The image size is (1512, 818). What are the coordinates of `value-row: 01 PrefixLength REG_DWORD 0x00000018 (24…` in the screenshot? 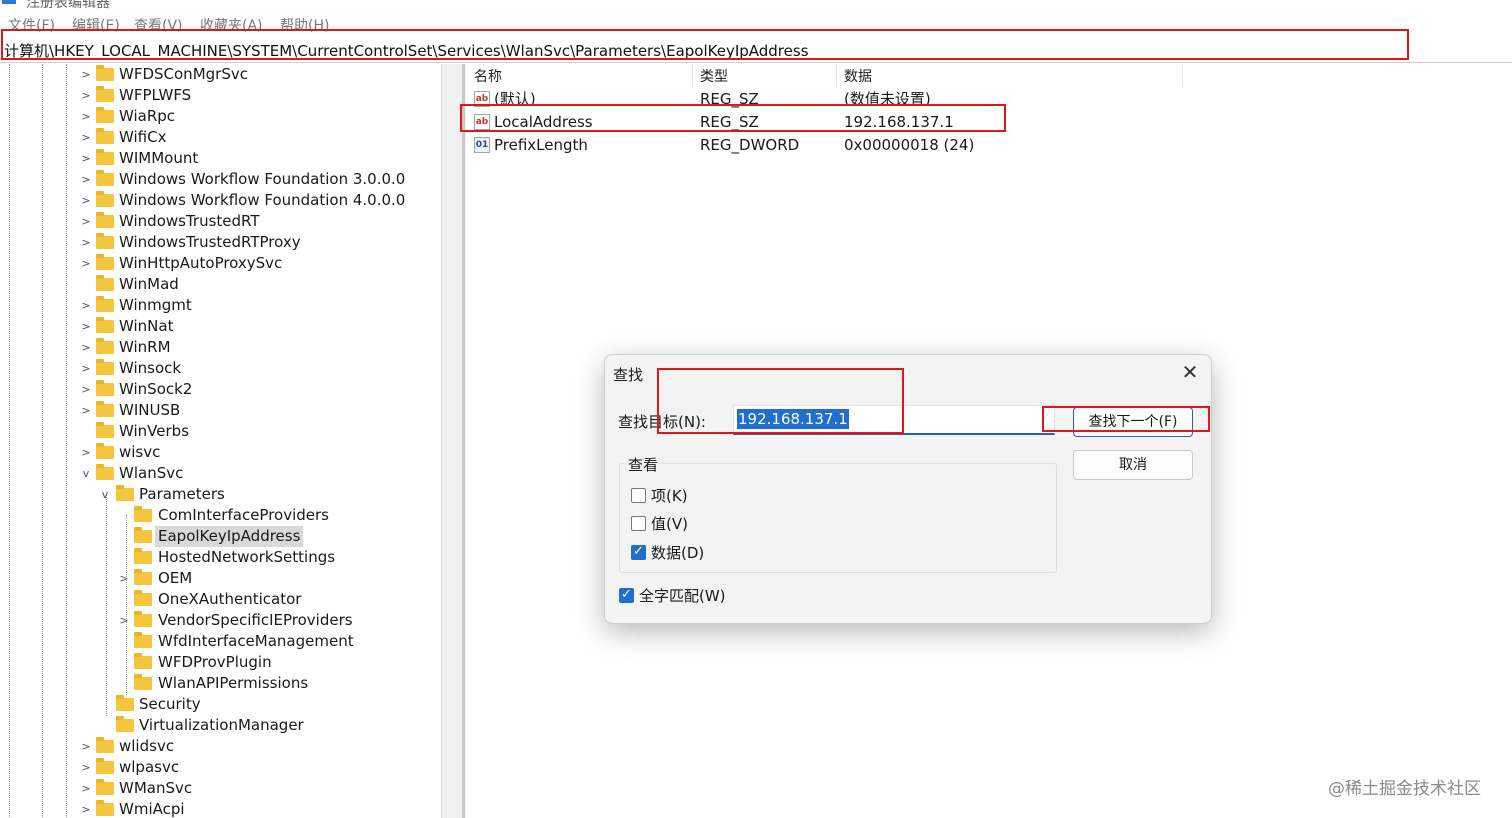 It's located at (746, 145).